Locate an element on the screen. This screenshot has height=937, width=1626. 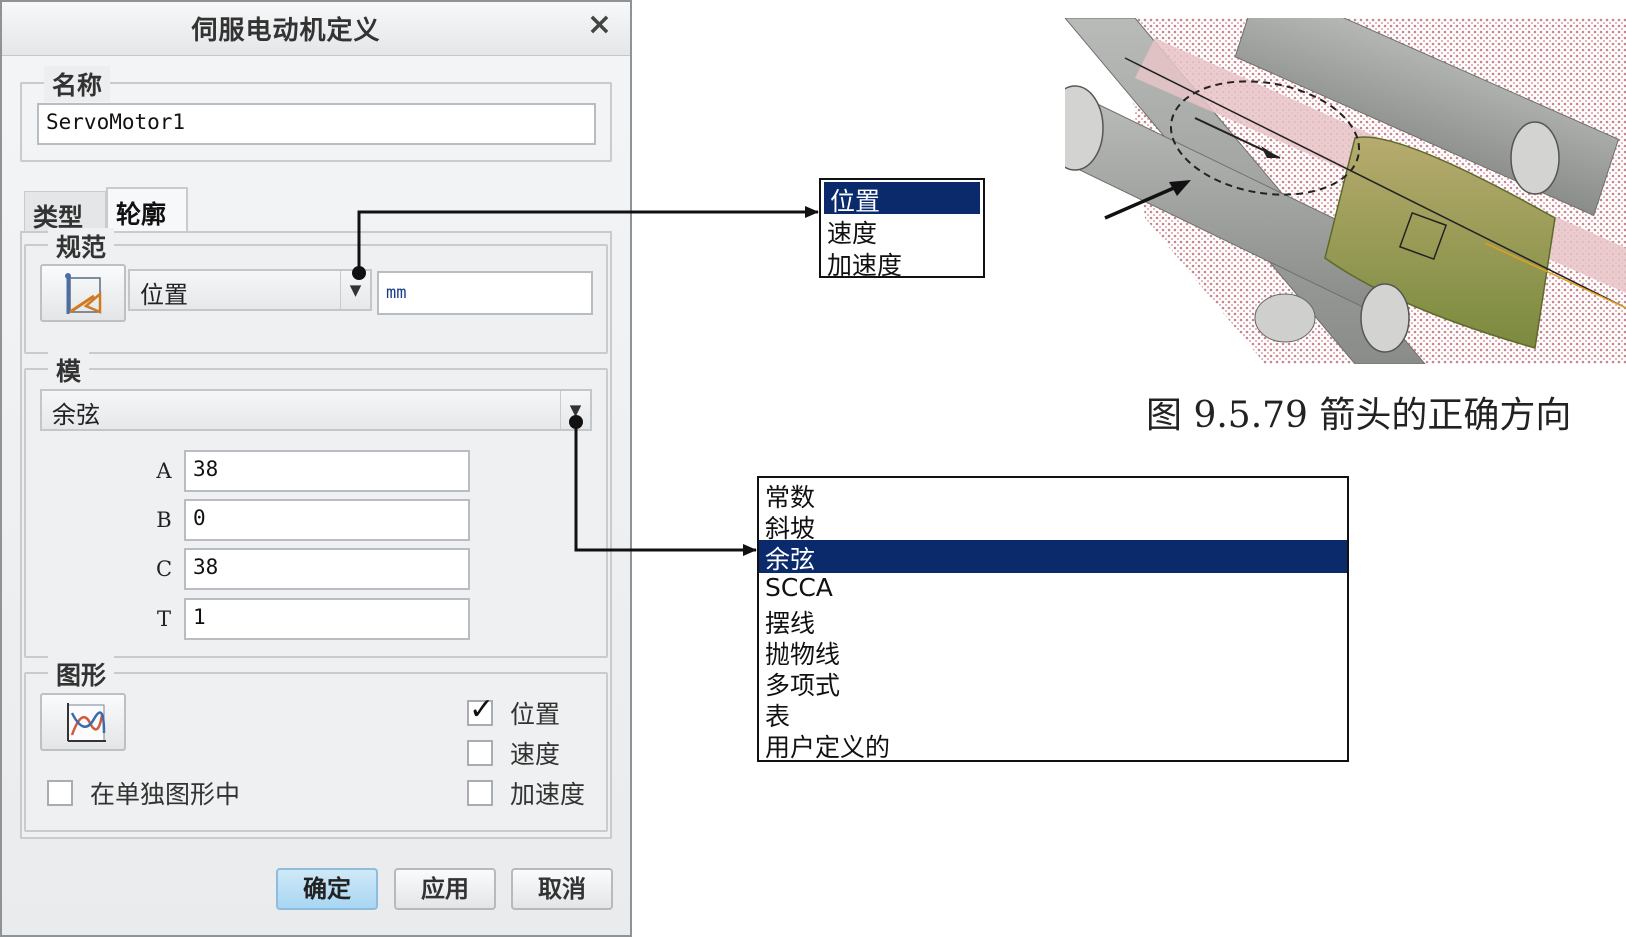
param-b-input: 0 is located at coordinates (327, 520).